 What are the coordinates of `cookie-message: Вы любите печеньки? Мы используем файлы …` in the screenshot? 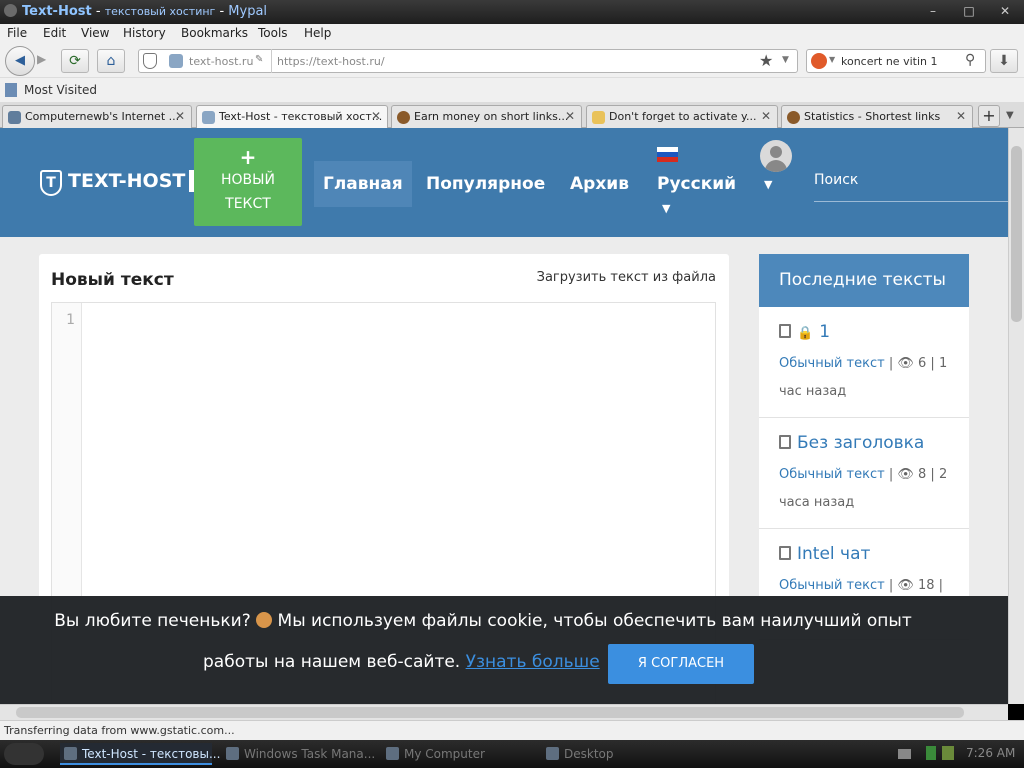 It's located at (483, 621).